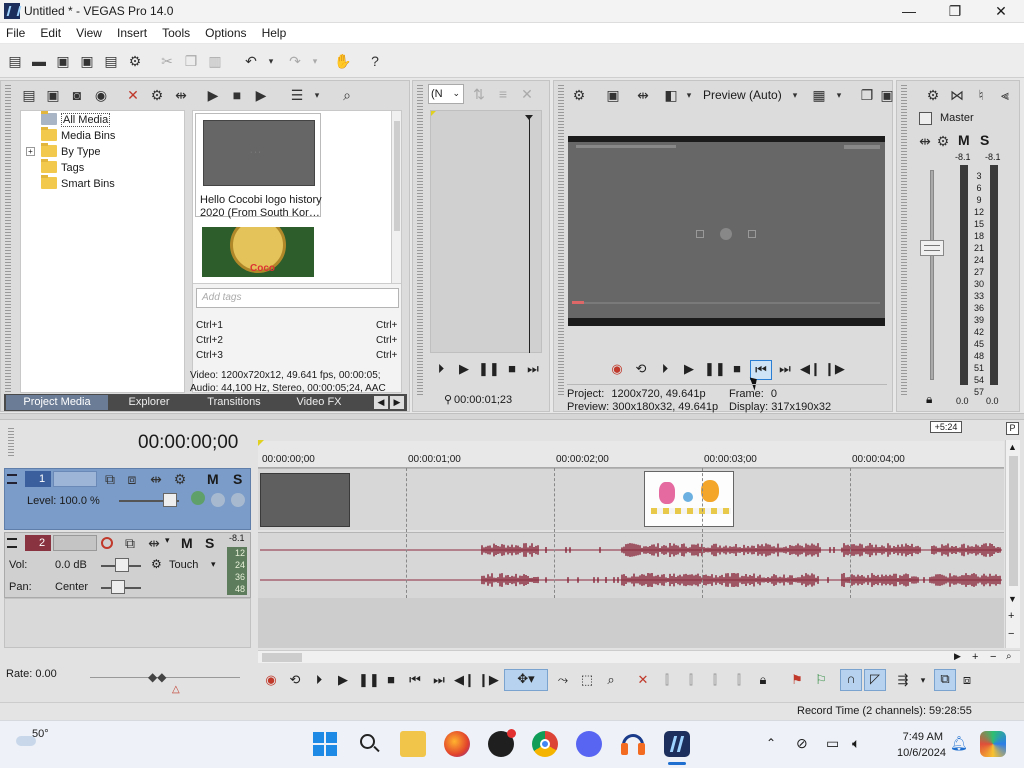 Image resolution: width=1024 pixels, height=768 pixels. Describe the element at coordinates (795, 95) in the screenshot. I see `preview-quality-chevron-icon: ▾` at that location.